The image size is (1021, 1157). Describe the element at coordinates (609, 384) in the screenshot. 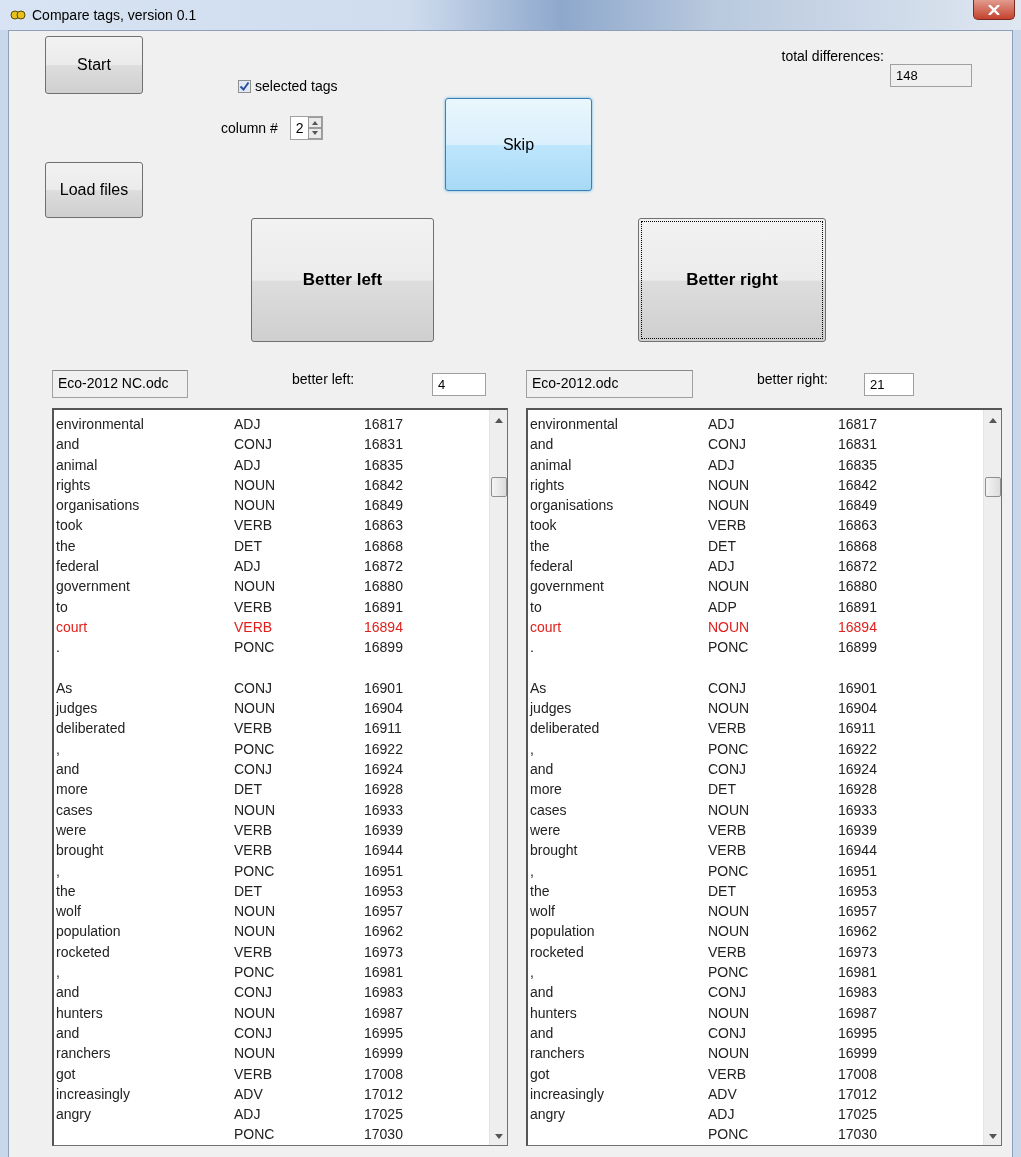

I see `file-name-field: Eco-2012.odc` at that location.